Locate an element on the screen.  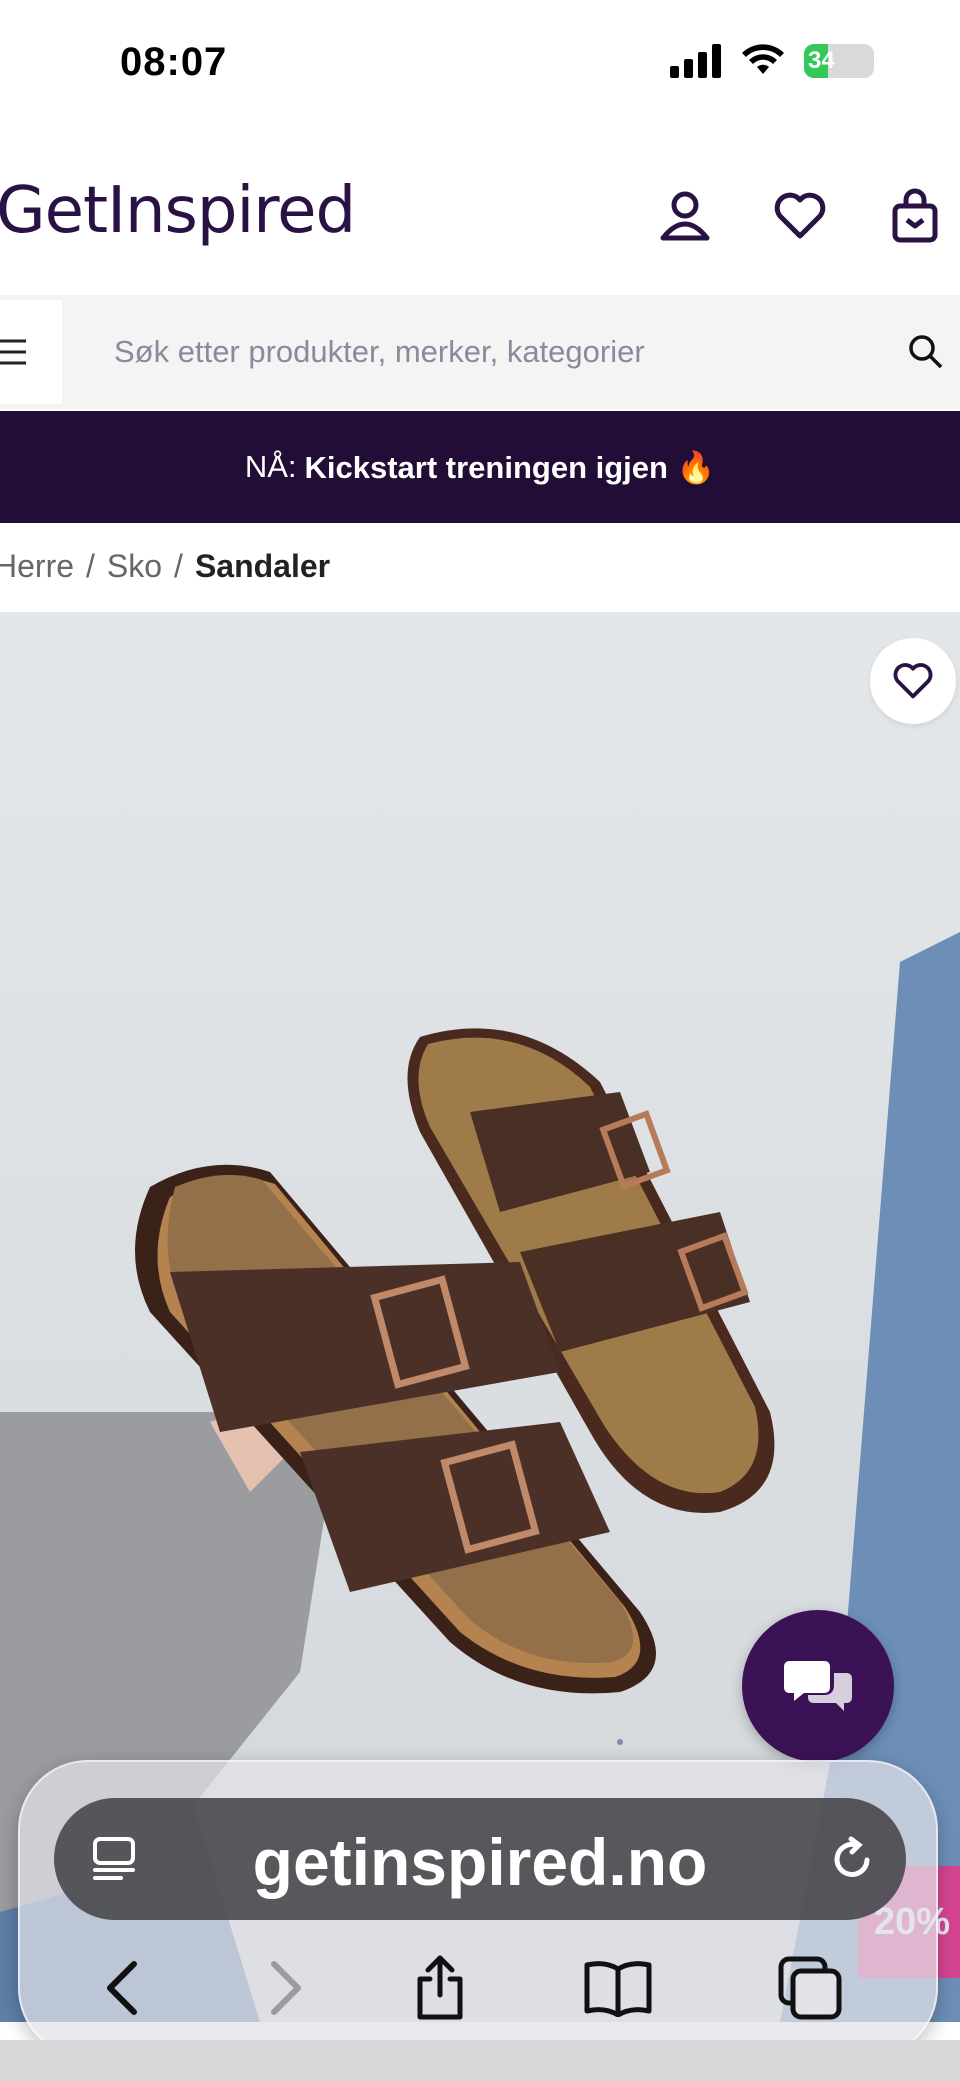
breadcrumb-item-herre: Herre is located at coordinates (37, 566).